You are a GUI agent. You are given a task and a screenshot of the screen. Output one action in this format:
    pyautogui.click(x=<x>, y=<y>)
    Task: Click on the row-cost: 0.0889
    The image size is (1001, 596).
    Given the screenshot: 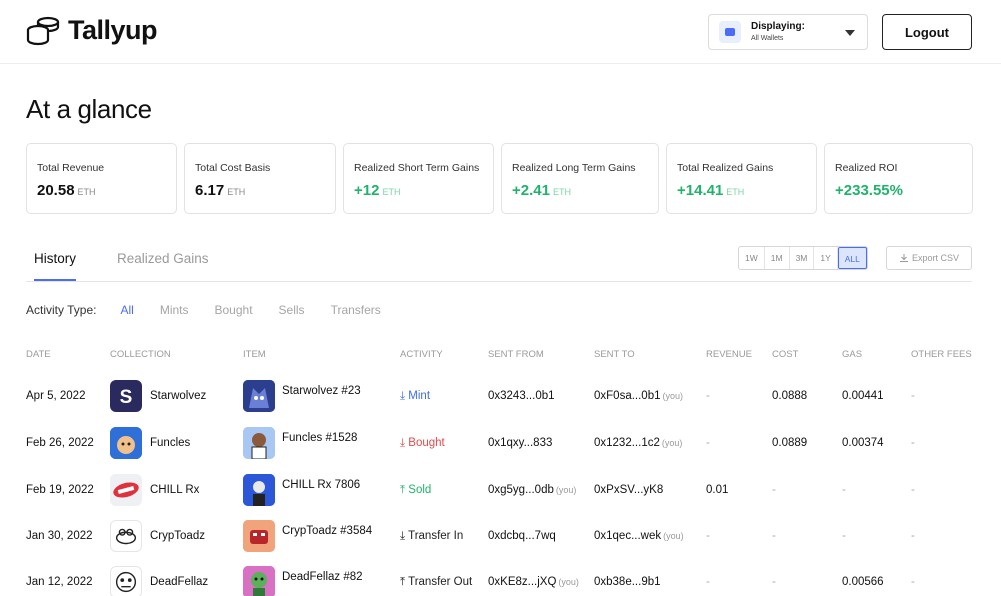 What is the action you would take?
    pyautogui.click(x=790, y=443)
    